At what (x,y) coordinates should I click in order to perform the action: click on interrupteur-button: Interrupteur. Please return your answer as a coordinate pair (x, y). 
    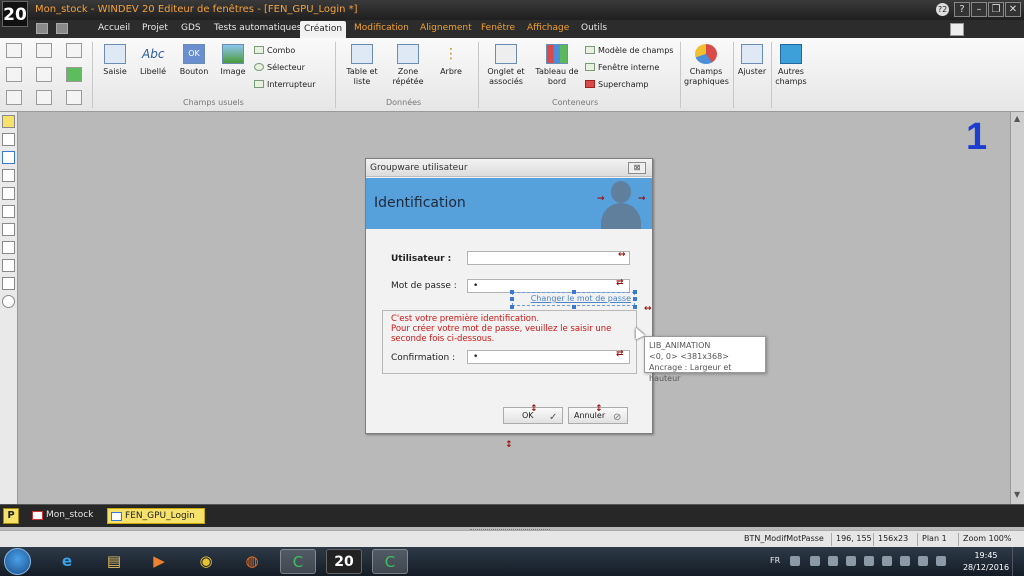
    Looking at the image, I should click on (285, 84).